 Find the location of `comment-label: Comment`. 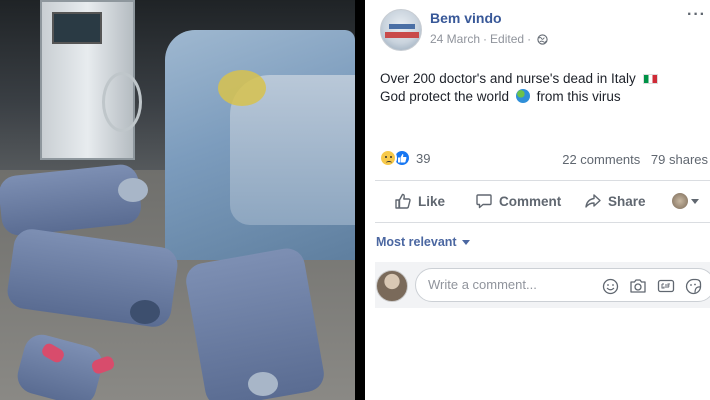

comment-label: Comment is located at coordinates (530, 201).